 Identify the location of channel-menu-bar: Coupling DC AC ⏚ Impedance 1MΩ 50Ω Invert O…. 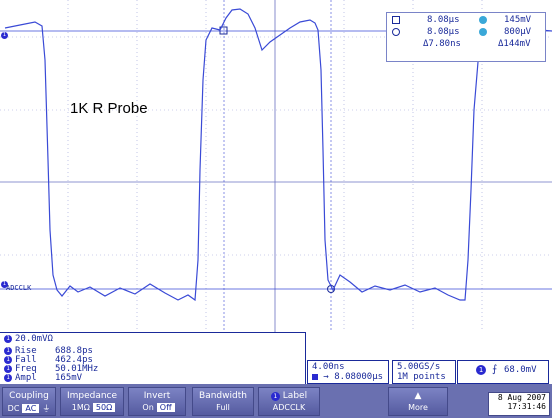
(276, 401).